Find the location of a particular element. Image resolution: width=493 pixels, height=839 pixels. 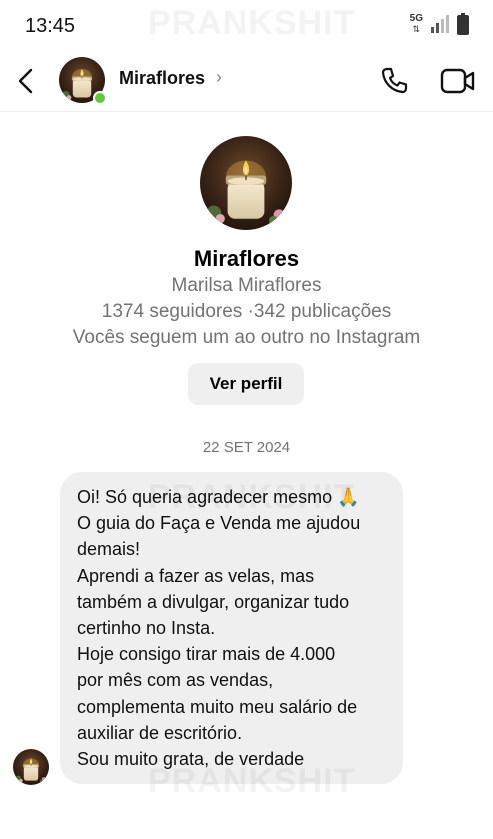

status-icons: 5G ⇅ is located at coordinates (439, 24).